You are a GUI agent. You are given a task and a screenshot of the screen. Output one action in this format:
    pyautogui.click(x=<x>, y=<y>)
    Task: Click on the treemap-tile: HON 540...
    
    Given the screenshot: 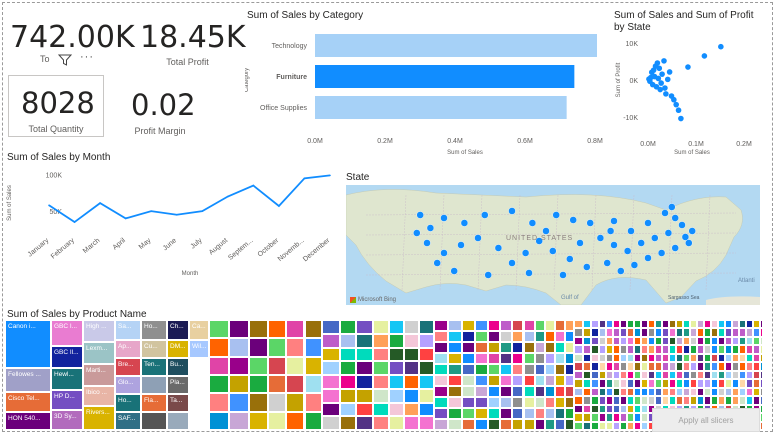 What is the action you would take?
    pyautogui.click(x=28, y=421)
    